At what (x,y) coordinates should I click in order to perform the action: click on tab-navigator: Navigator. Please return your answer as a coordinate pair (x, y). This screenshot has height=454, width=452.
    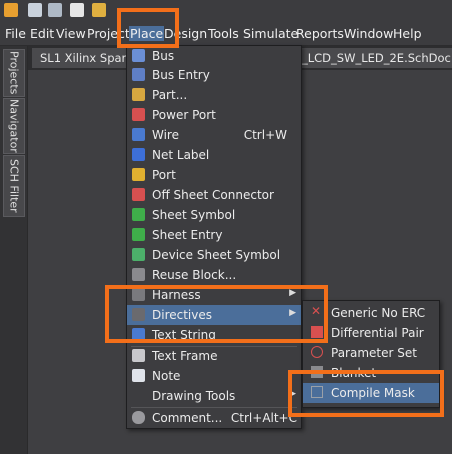
    Looking at the image, I should click on (14, 126).